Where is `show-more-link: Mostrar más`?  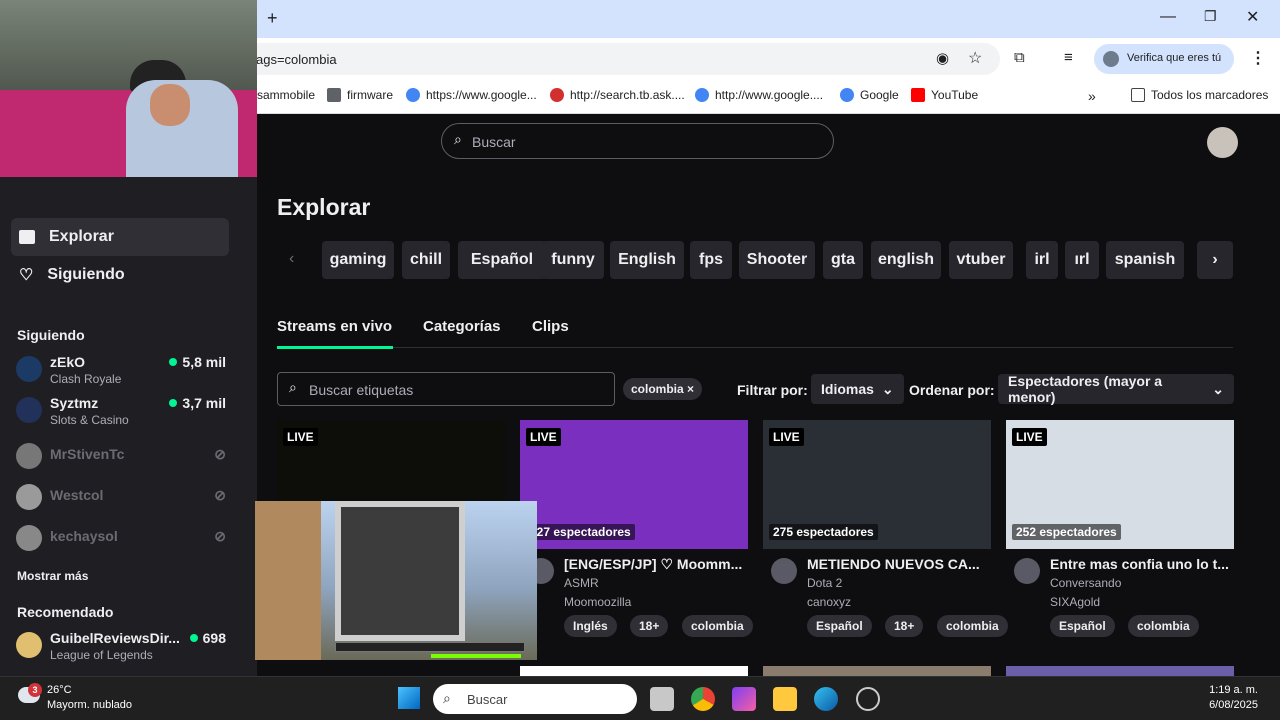 show-more-link: Mostrar más is located at coordinates (52, 576).